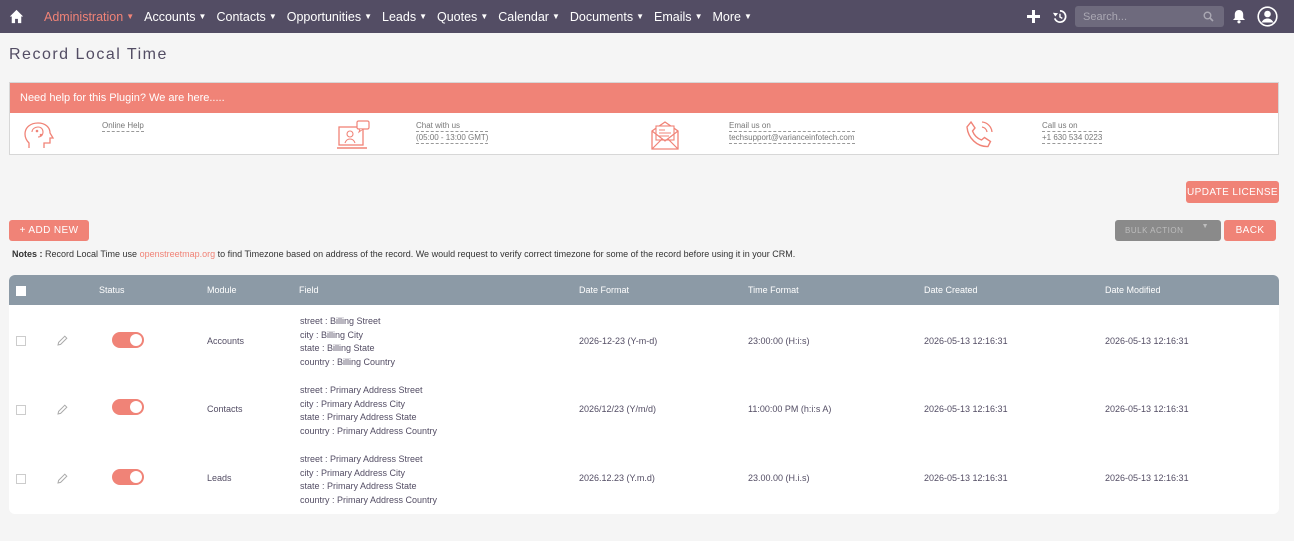 The width and height of the screenshot is (1294, 541). Describe the element at coordinates (1232, 192) in the screenshot. I see `update-license-button: UPDATE LICENSE` at that location.